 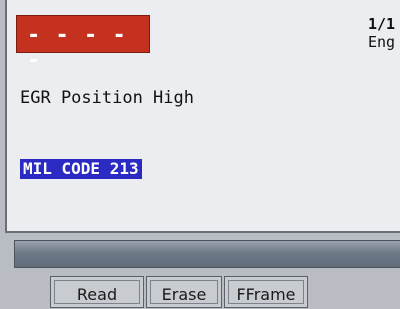 I want to click on dtc-description: EGR Position High, so click(x=107, y=98).